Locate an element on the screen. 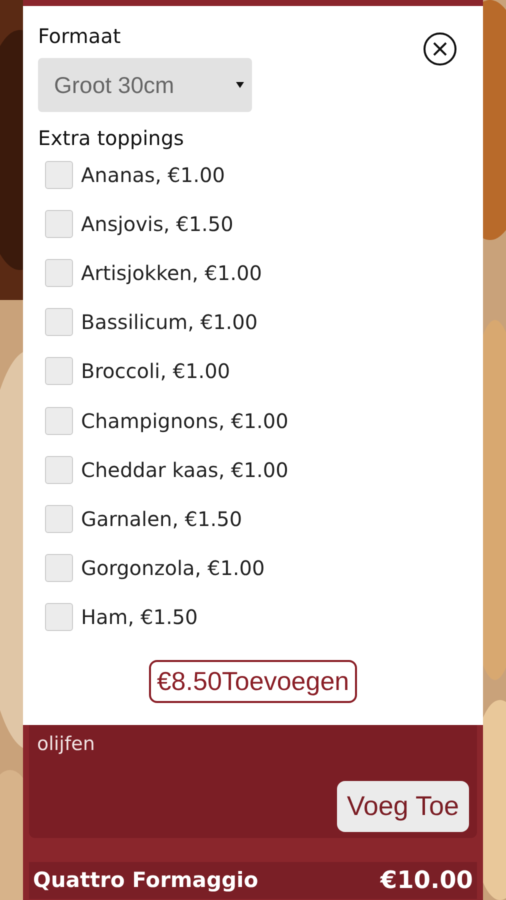 The width and height of the screenshot is (506, 900). topping-label: Artisjokken, €1.00 is located at coordinates (171, 272).